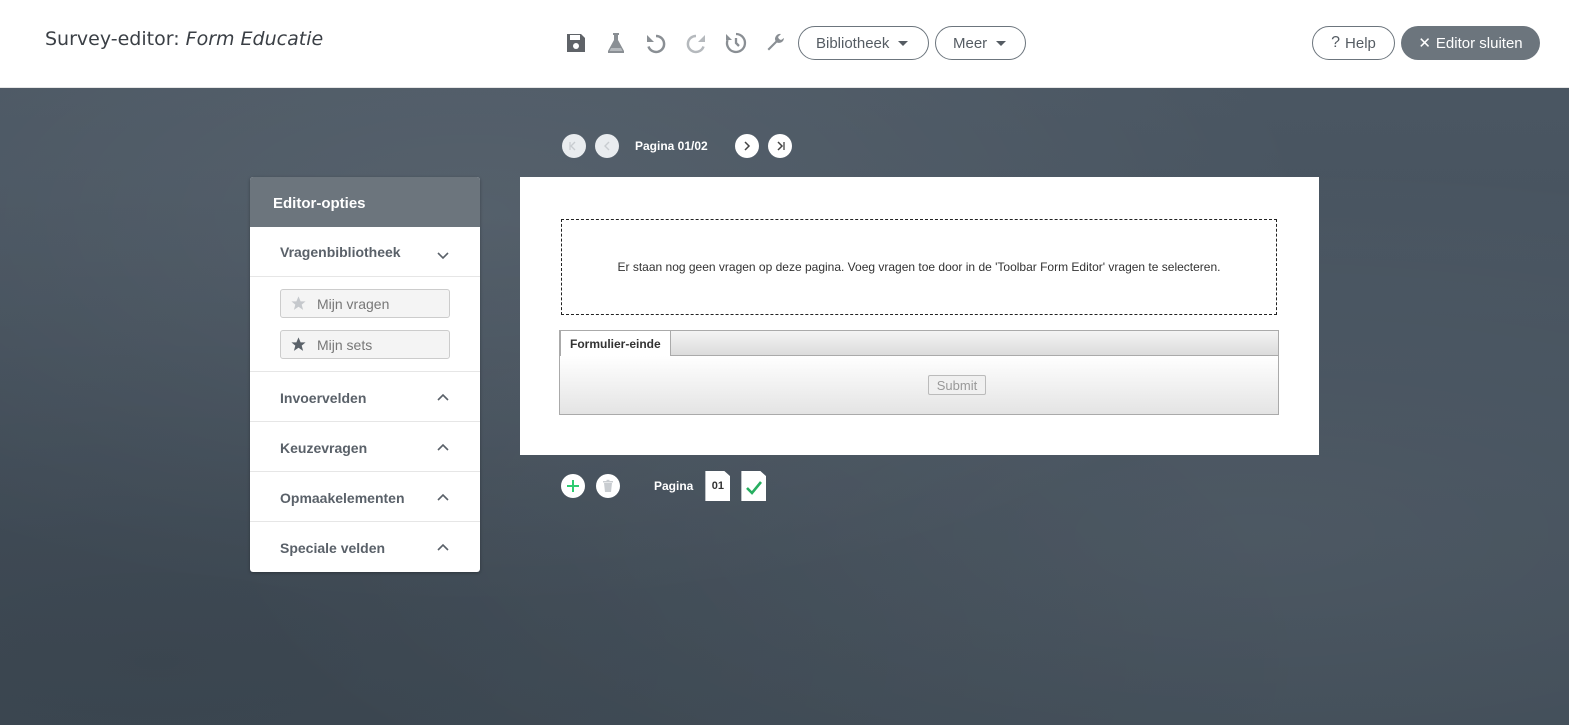 This screenshot has width=1569, height=725. I want to click on my-sets-label: Mijn sets, so click(345, 344).